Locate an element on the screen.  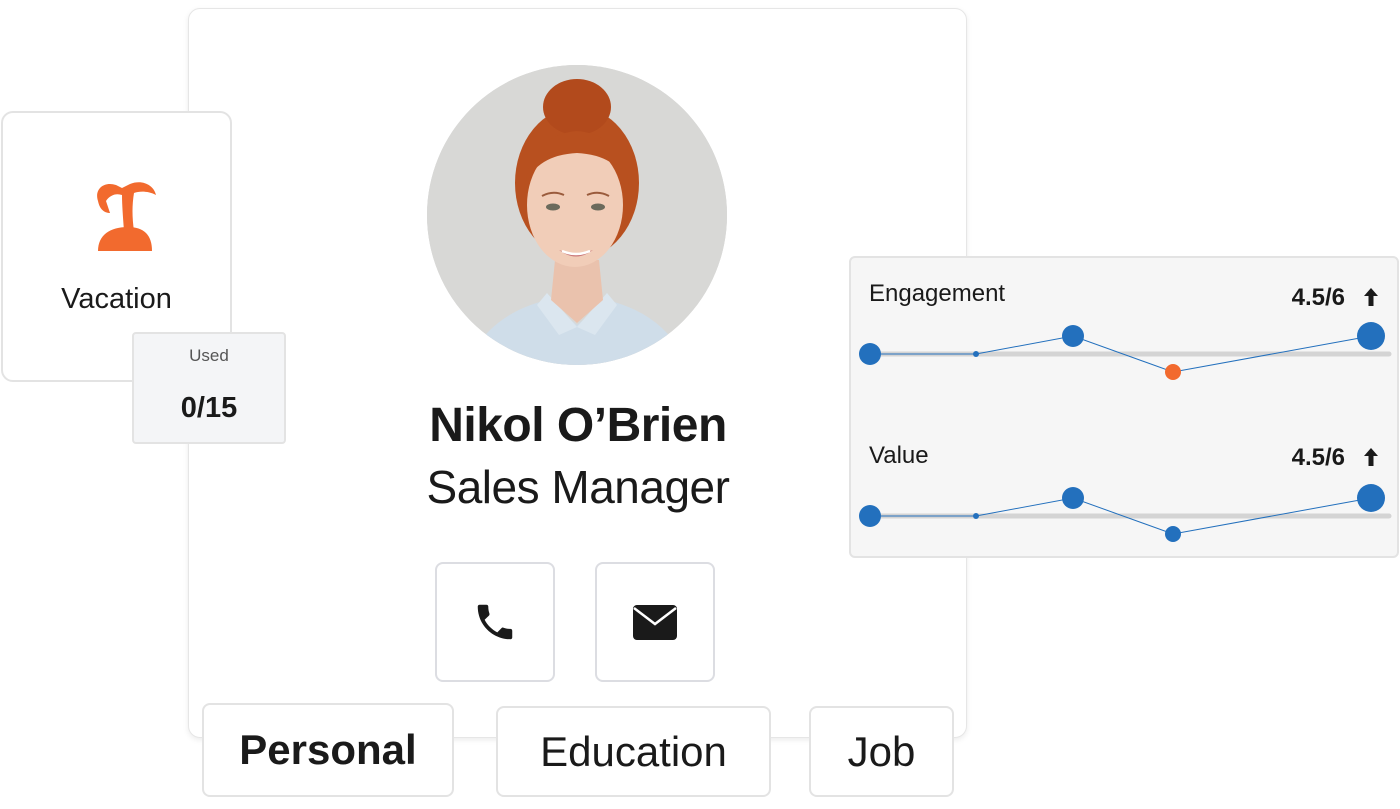
vacation-used-card: Used 0/15 is located at coordinates (209, 388).